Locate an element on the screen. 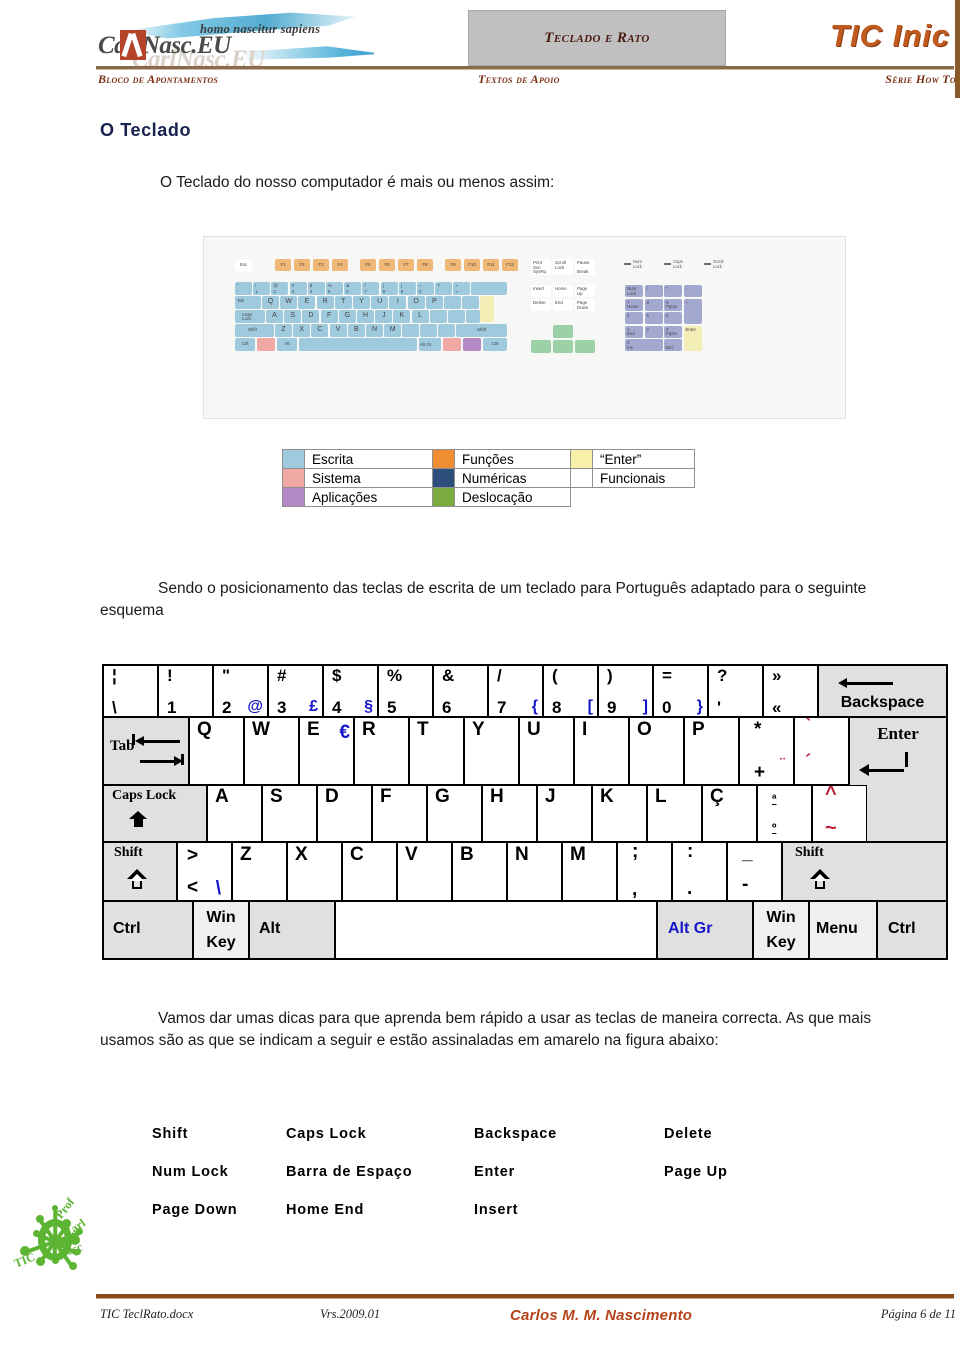  key-label: = is located at coordinates (667, 675).